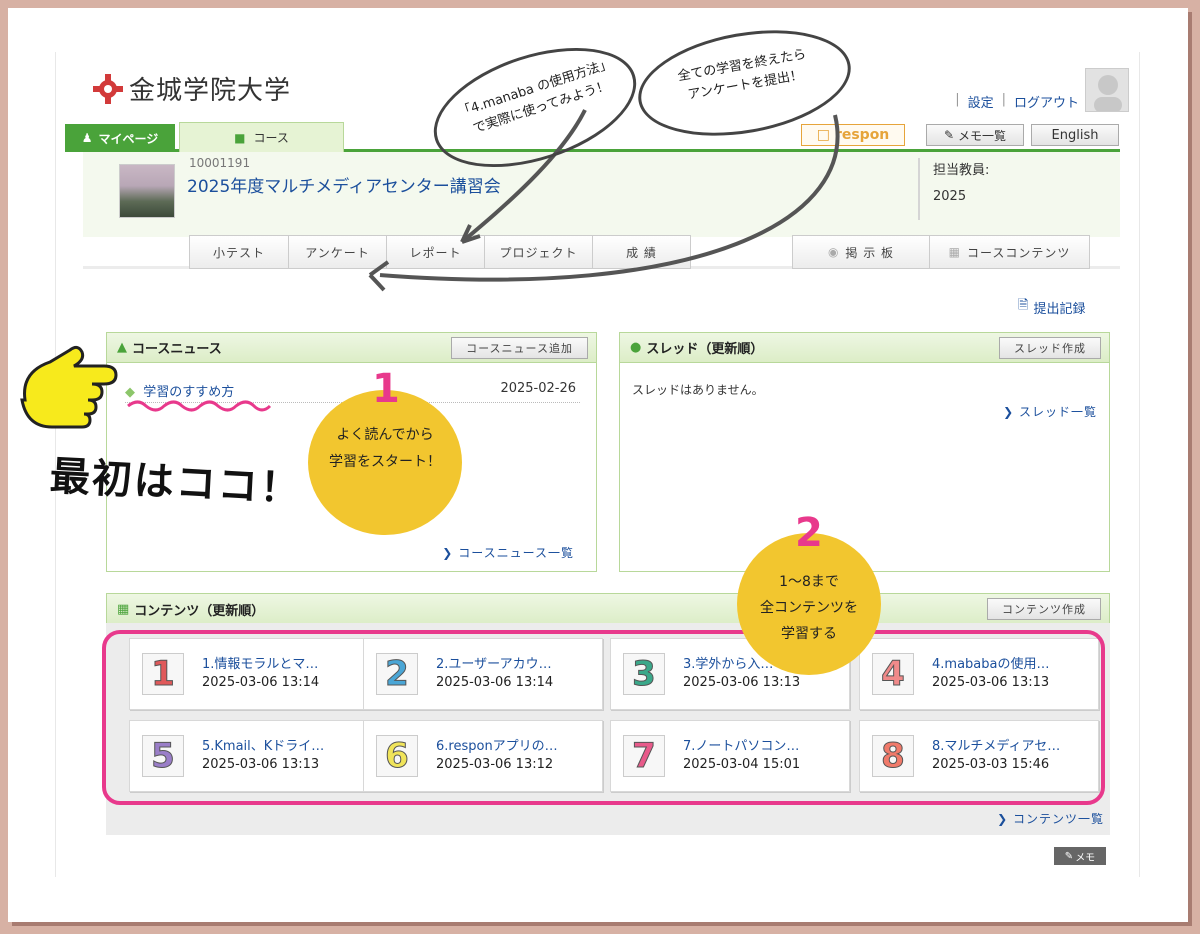 The width and height of the screenshot is (1200, 934). Describe the element at coordinates (809, 533) in the screenshot. I see `step2-number: 2` at that location.